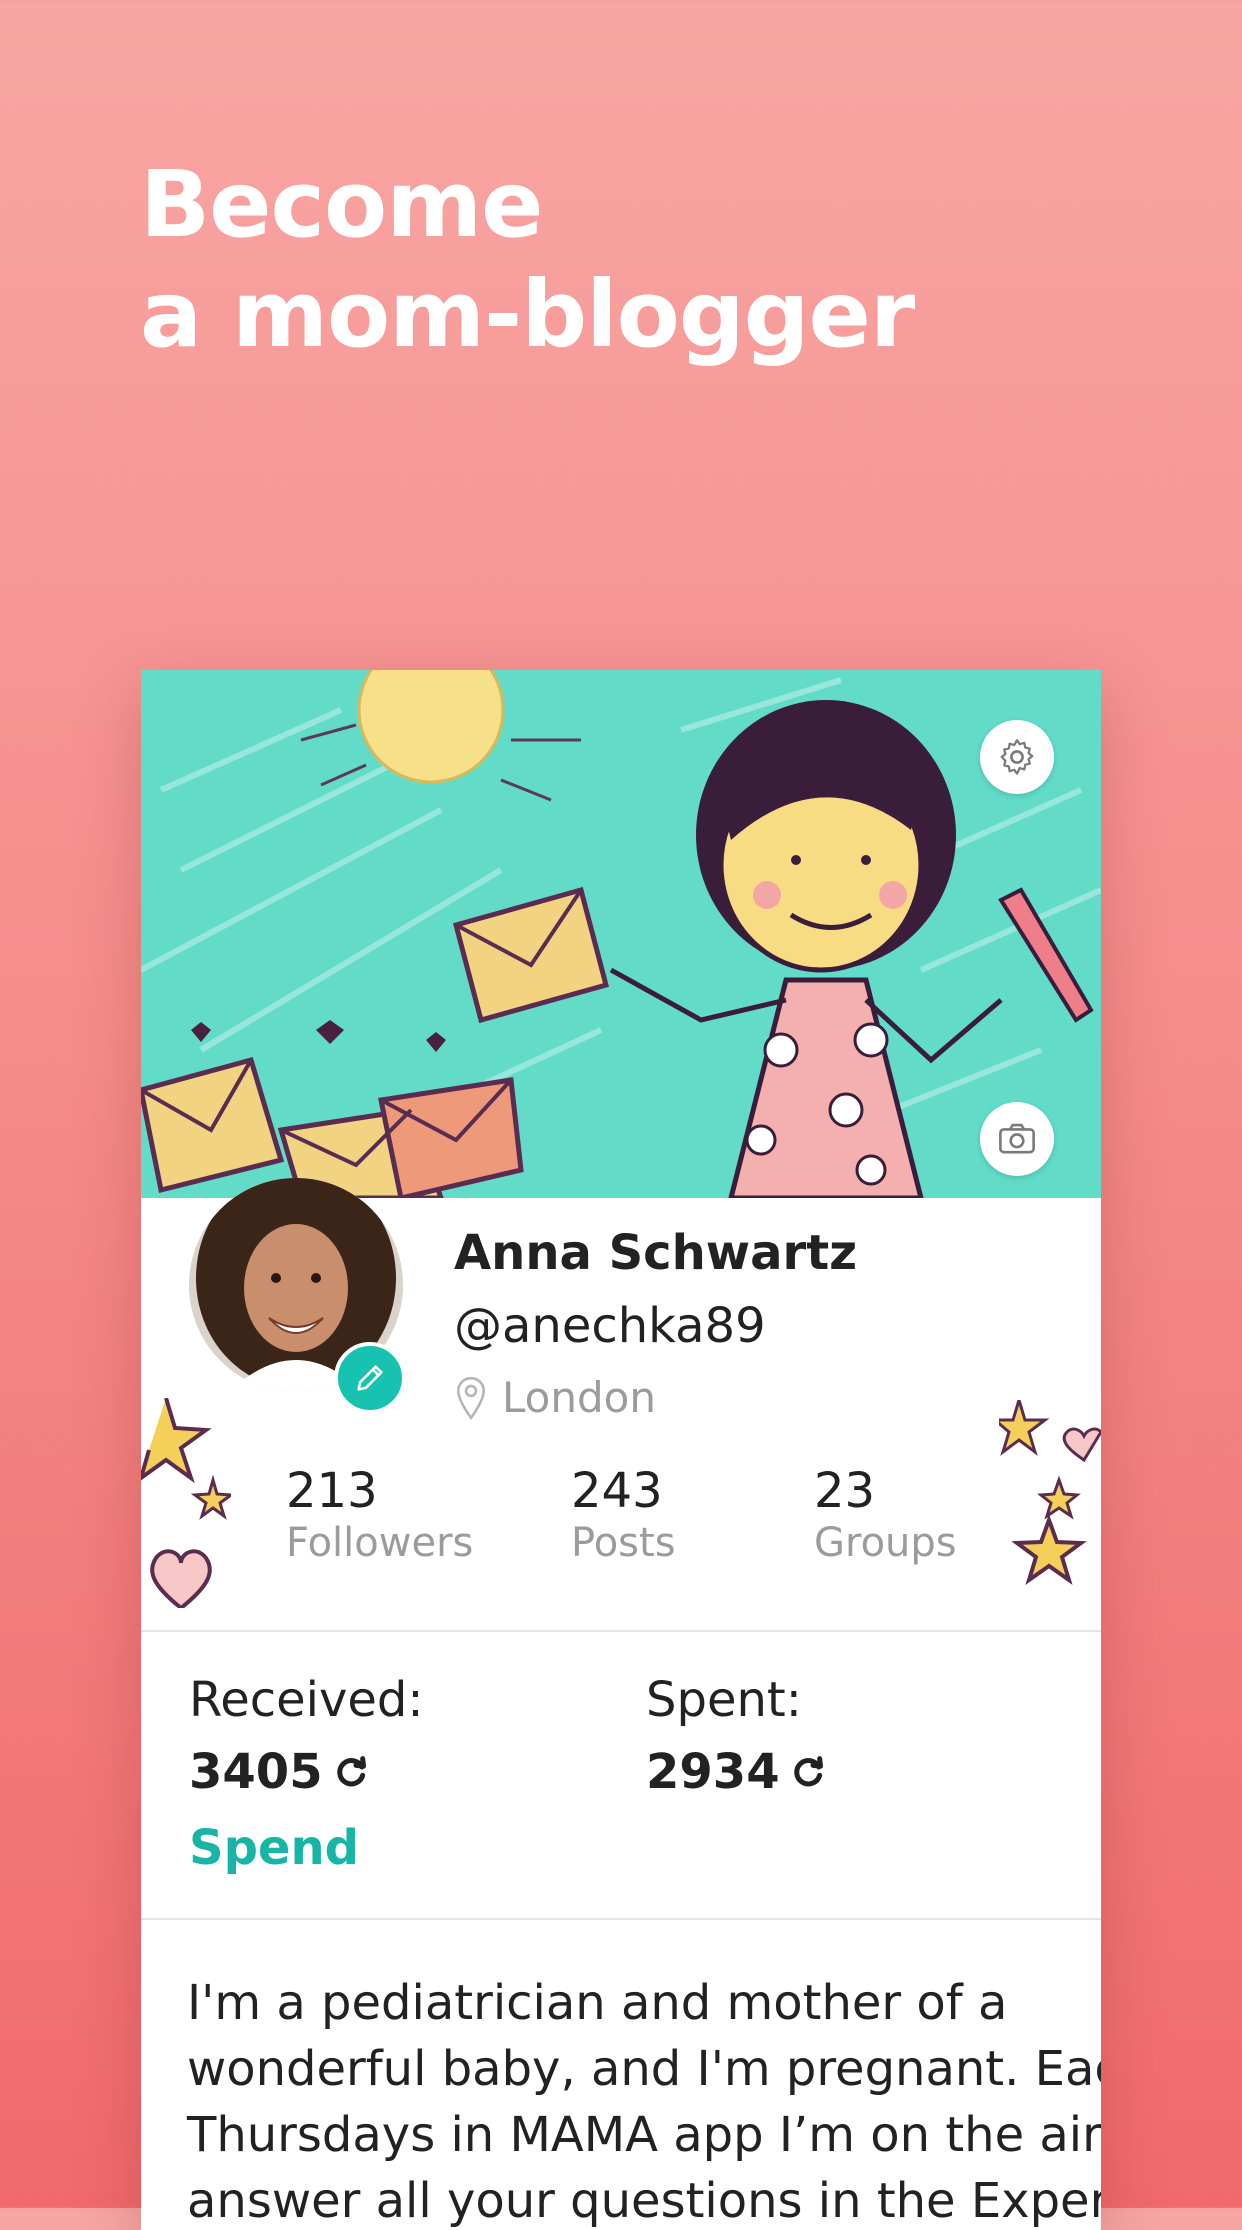 Image resolution: width=1242 pixels, height=2230 pixels. What do you see at coordinates (845, 1491) in the screenshot?
I see `stat-value: 23` at bounding box center [845, 1491].